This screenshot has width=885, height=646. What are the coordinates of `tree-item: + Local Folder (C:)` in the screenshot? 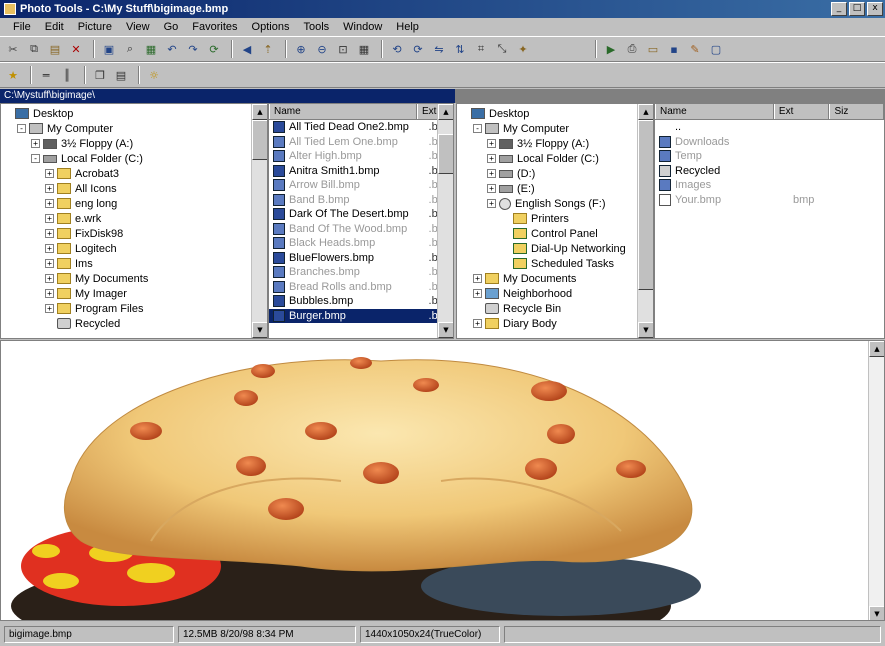 It's located at (556, 158).